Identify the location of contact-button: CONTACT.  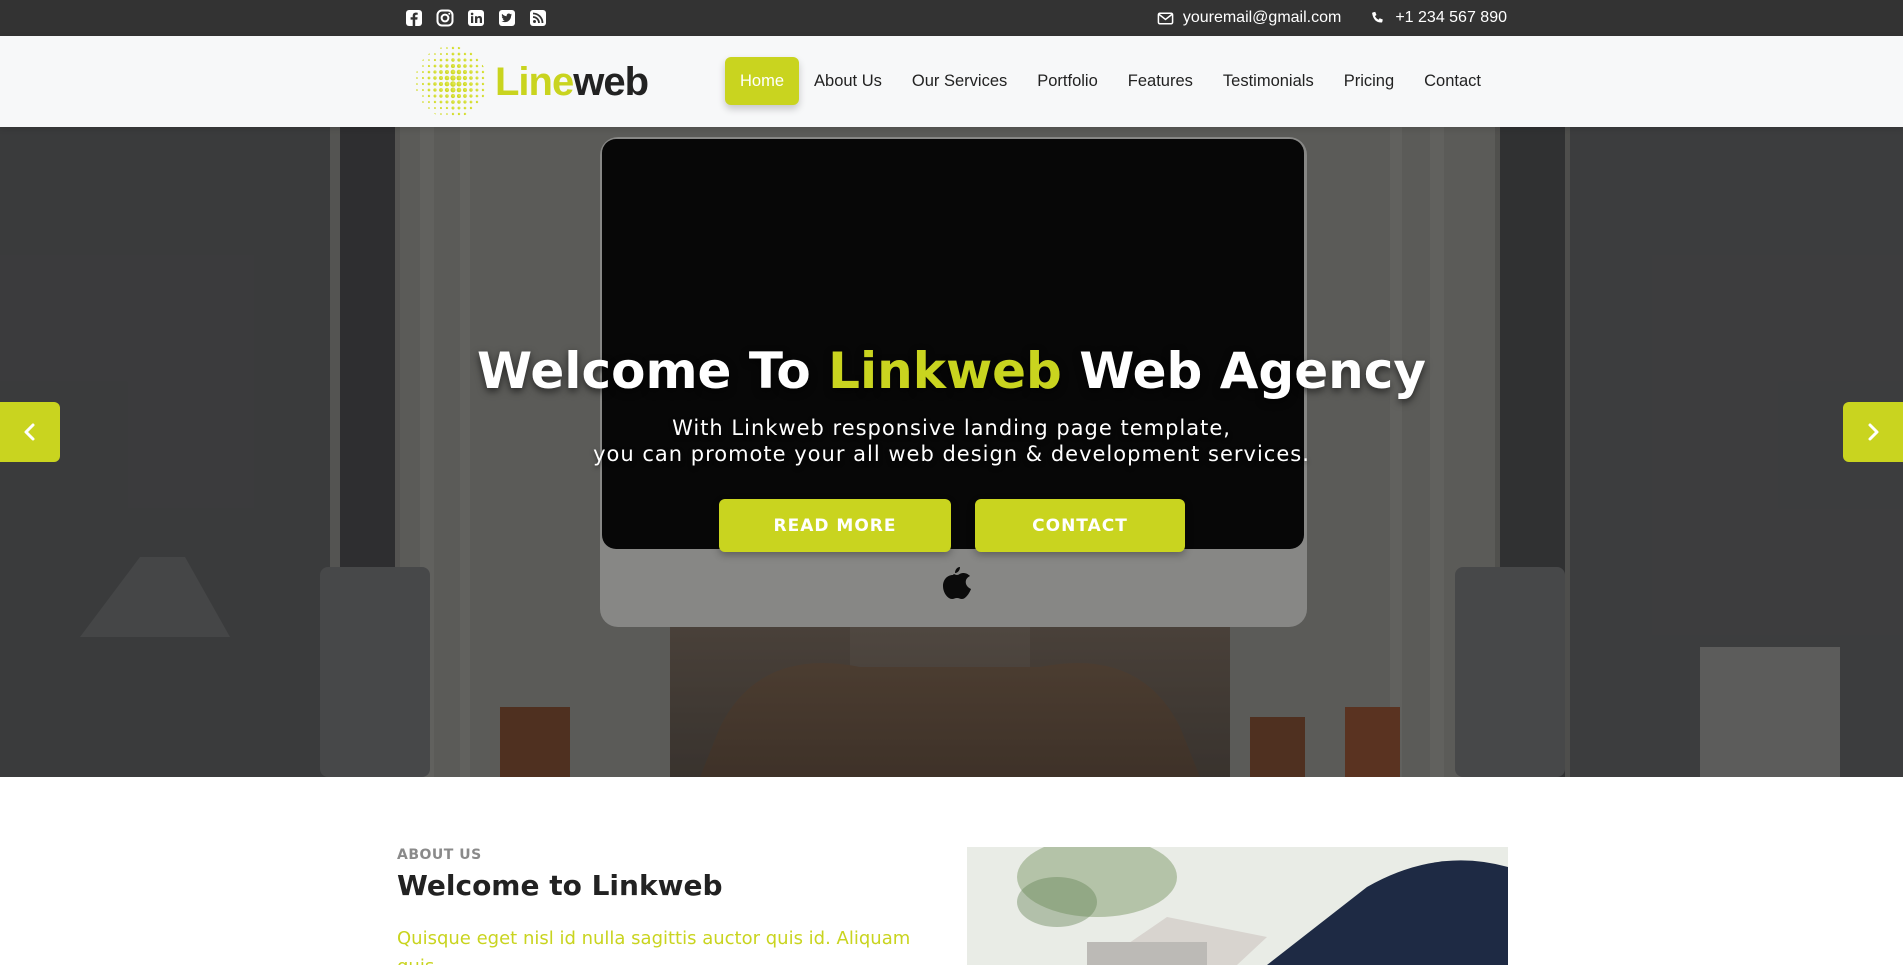
(1080, 525).